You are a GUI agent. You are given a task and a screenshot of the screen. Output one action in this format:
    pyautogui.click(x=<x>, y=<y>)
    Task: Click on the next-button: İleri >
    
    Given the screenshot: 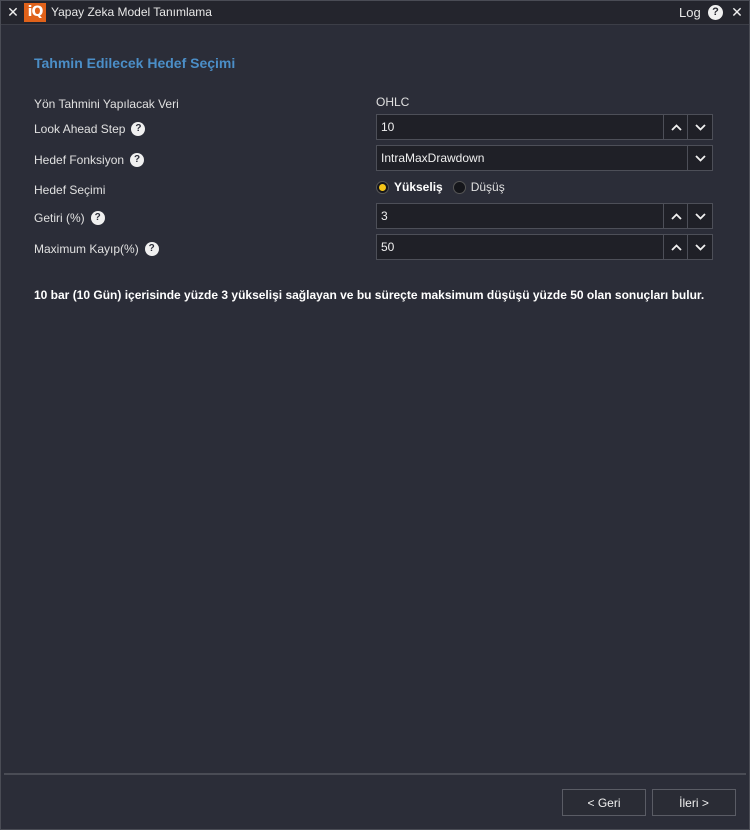 What is the action you would take?
    pyautogui.click(x=694, y=802)
    